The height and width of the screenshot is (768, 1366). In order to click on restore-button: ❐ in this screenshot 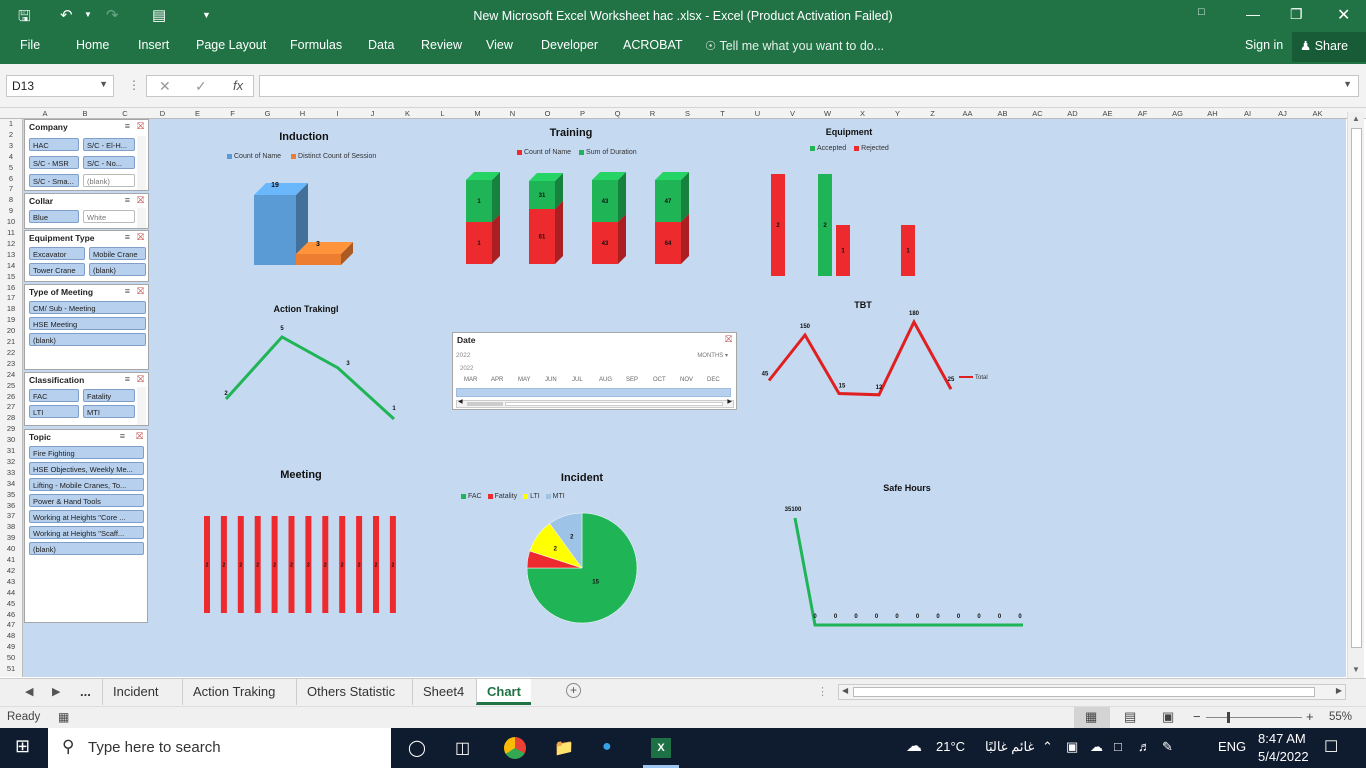, I will do `click(1296, 14)`.